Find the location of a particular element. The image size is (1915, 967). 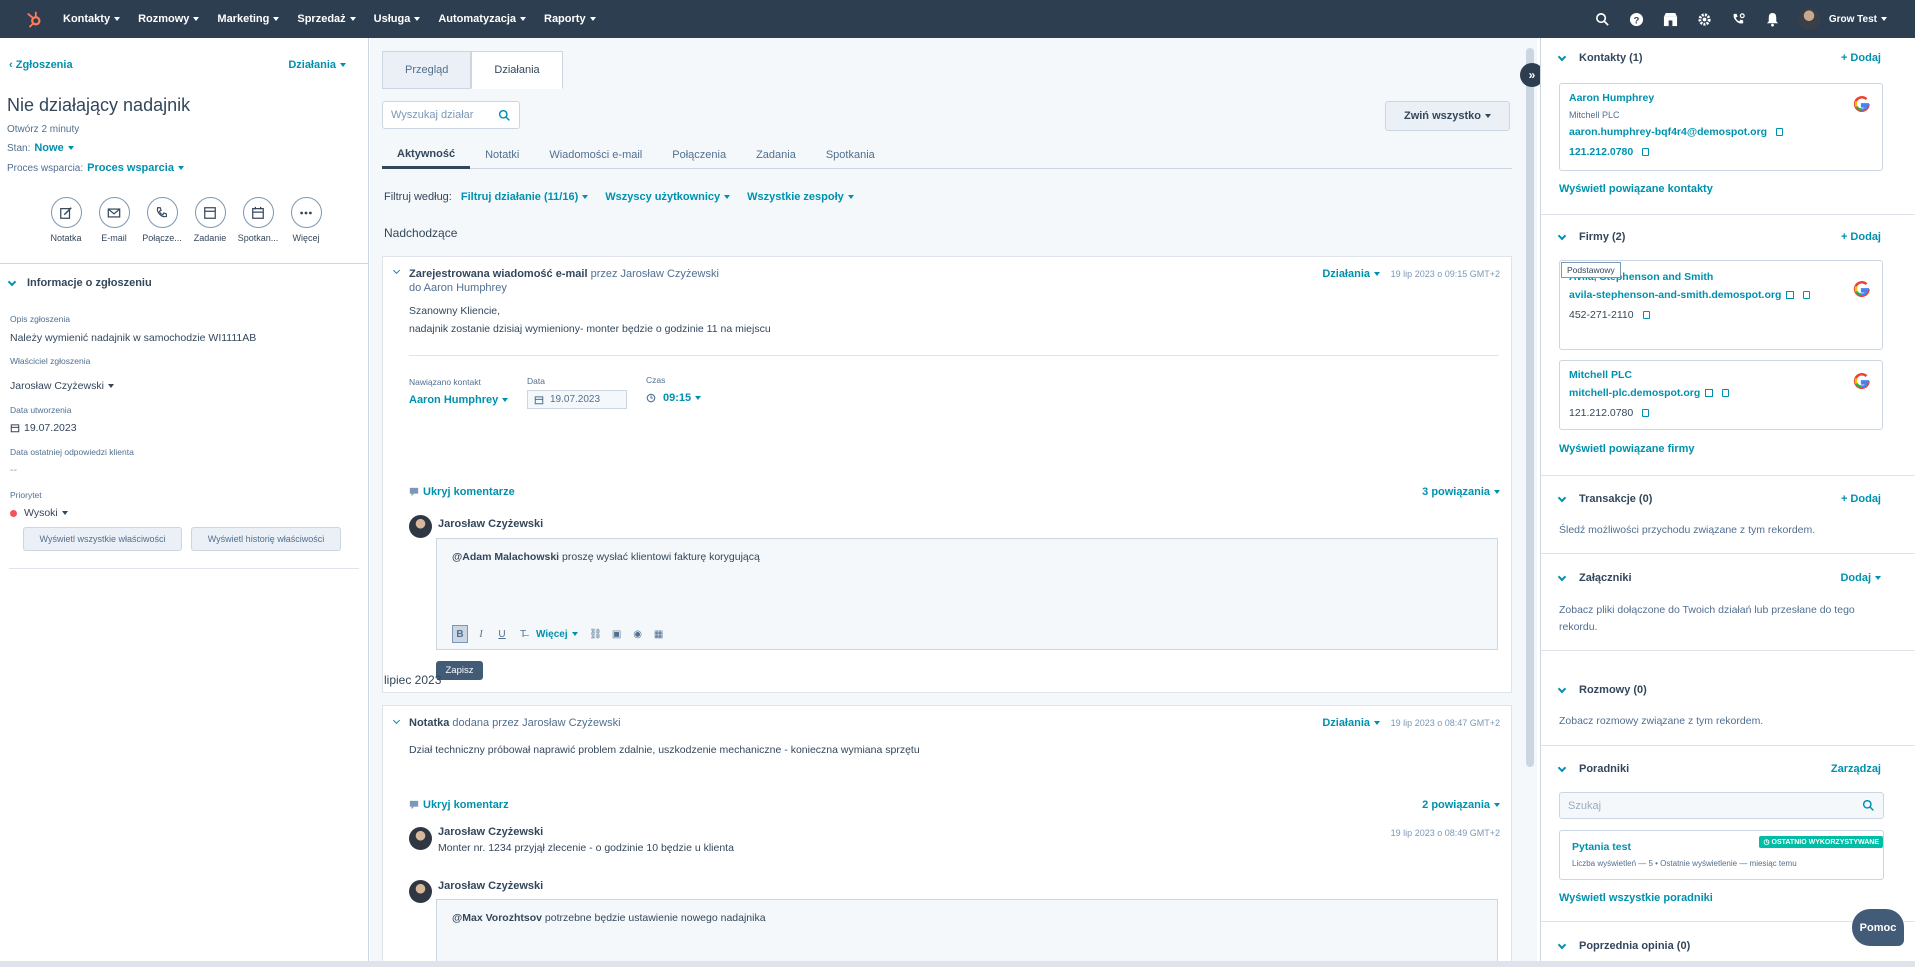

scrollbar-thumb is located at coordinates (1530, 407).